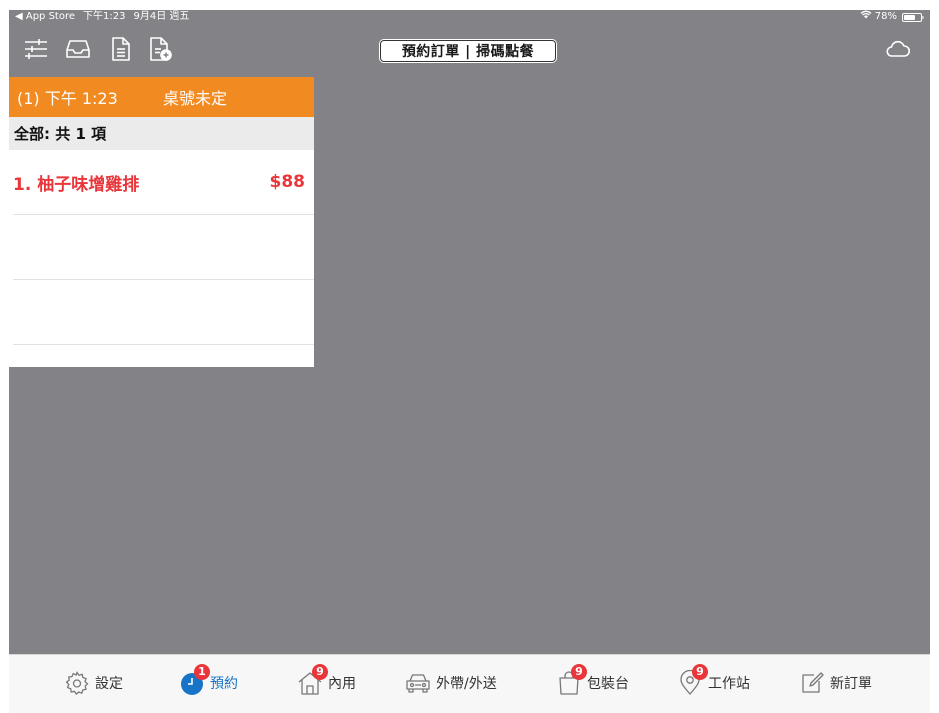  I want to click on order-item-price: $88, so click(287, 182).